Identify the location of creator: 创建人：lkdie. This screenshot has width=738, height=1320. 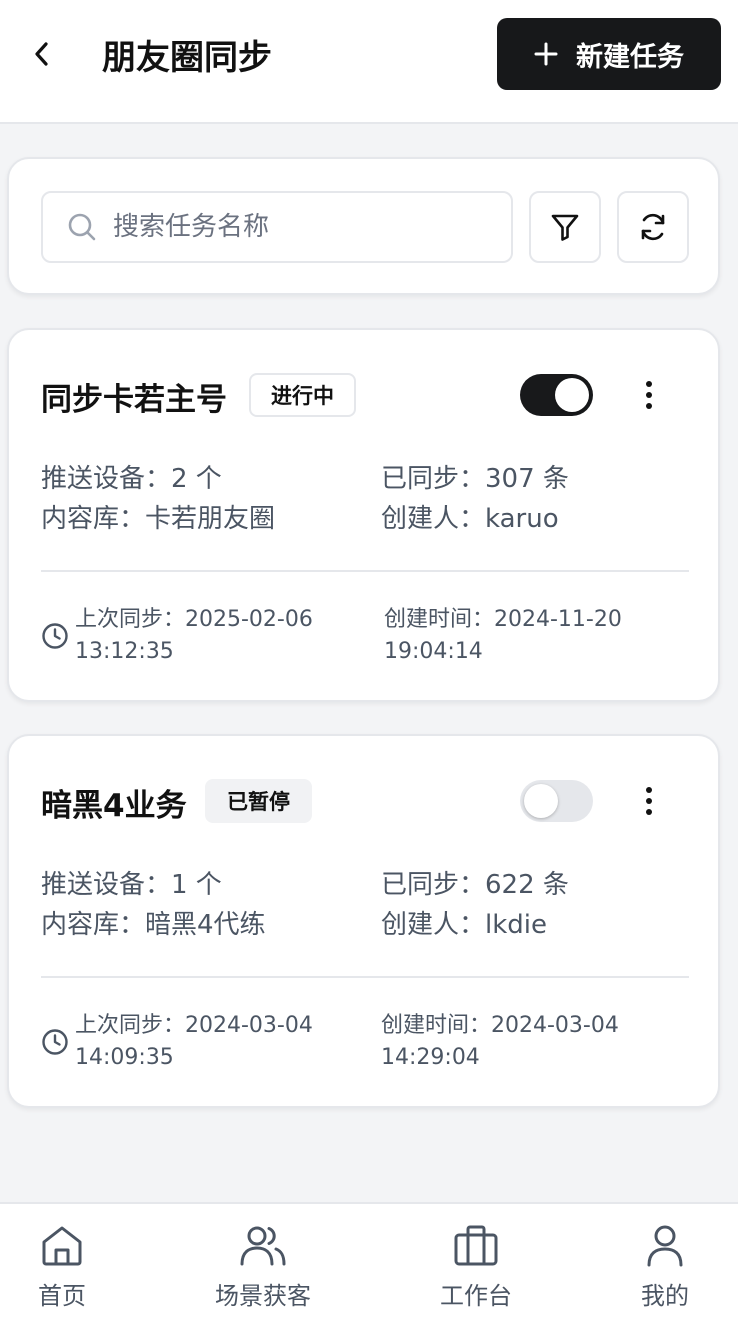
(464, 925).